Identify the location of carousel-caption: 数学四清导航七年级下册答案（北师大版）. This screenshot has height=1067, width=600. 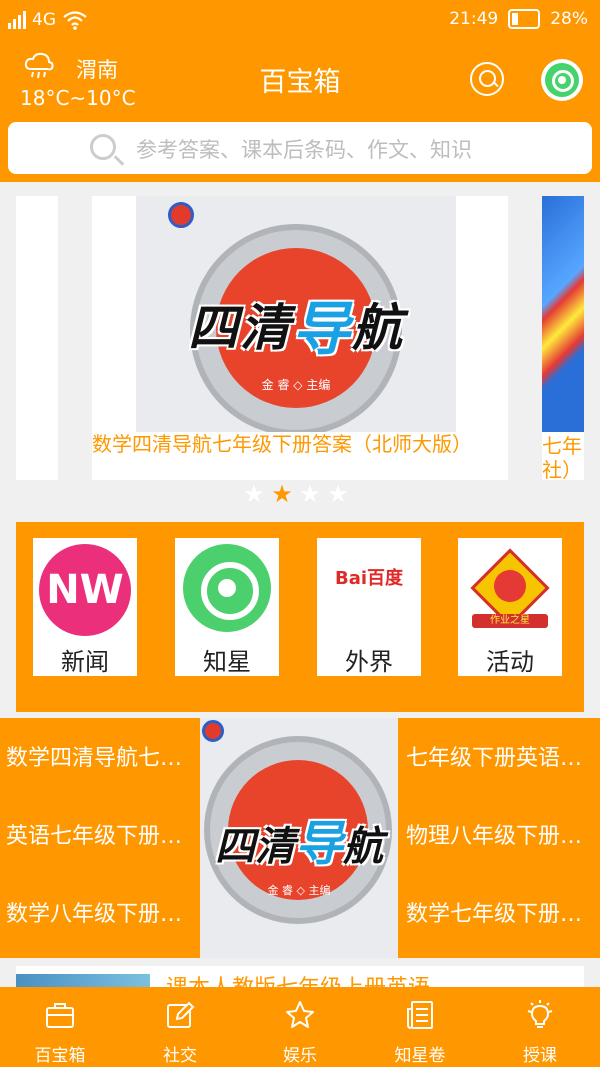
(282, 444).